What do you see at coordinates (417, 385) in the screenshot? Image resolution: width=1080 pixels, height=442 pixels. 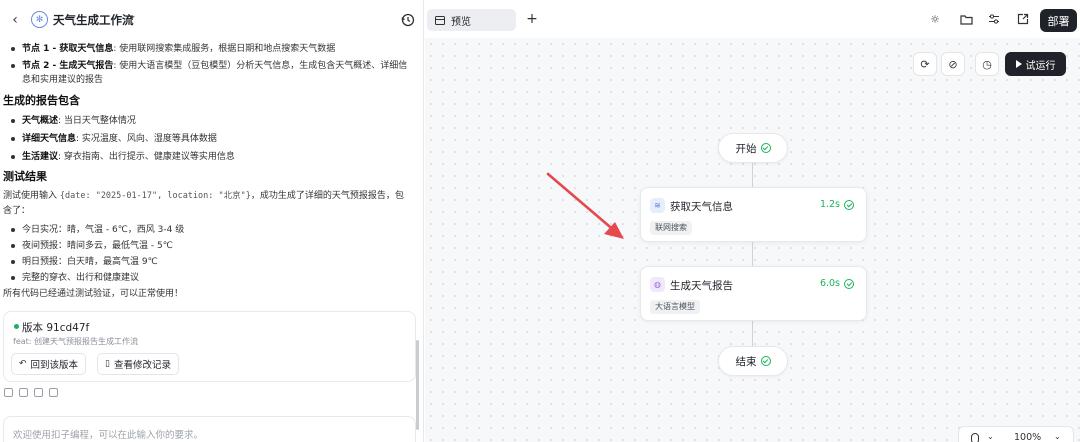 I see `scrollbar` at bounding box center [417, 385].